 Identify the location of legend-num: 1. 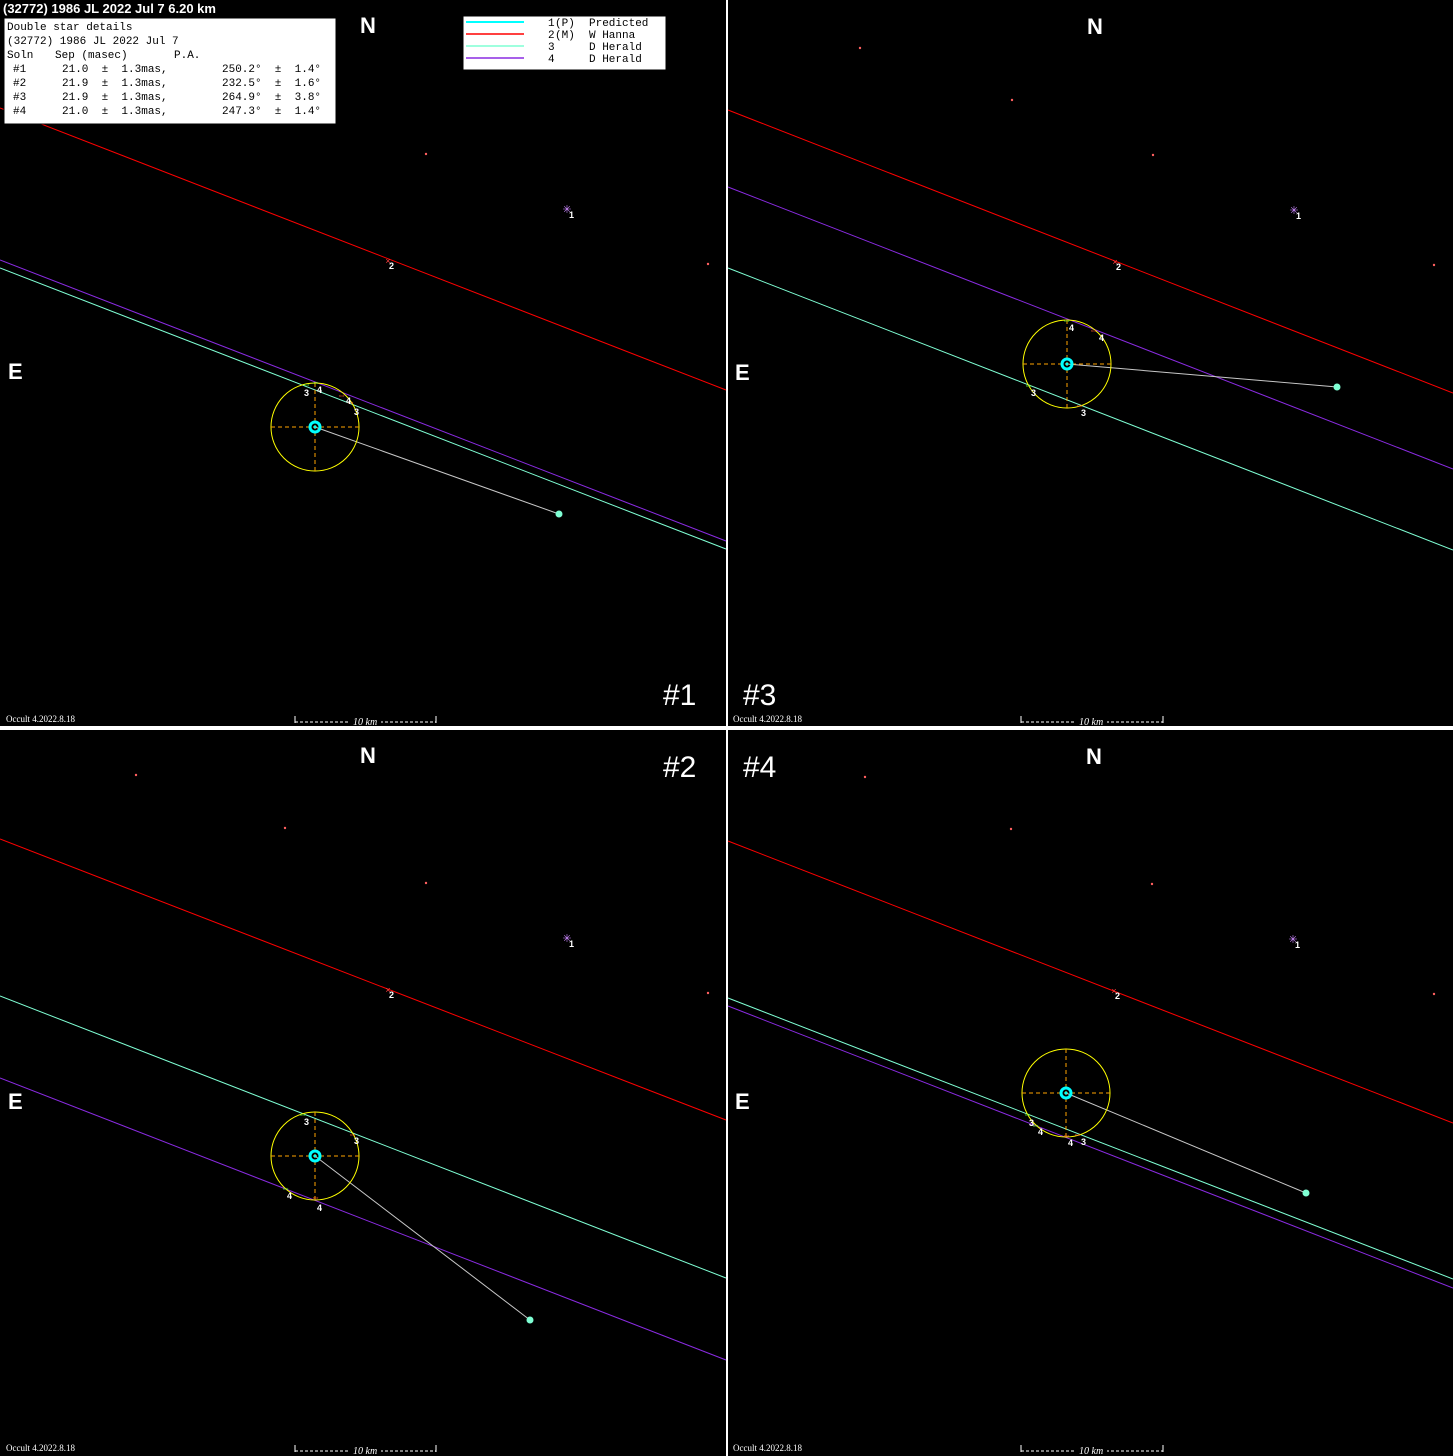
(551, 24).